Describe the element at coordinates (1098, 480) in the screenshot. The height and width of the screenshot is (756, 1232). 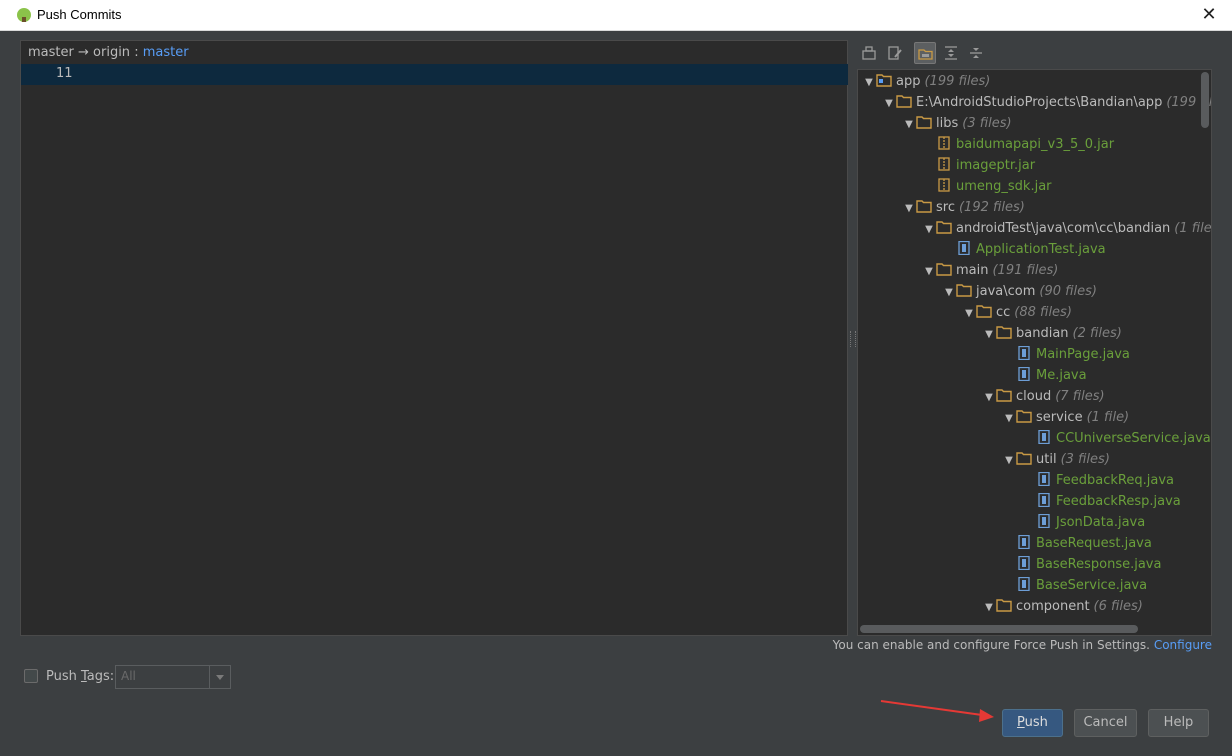
I see `tree-row: FeedbackReq.java` at that location.